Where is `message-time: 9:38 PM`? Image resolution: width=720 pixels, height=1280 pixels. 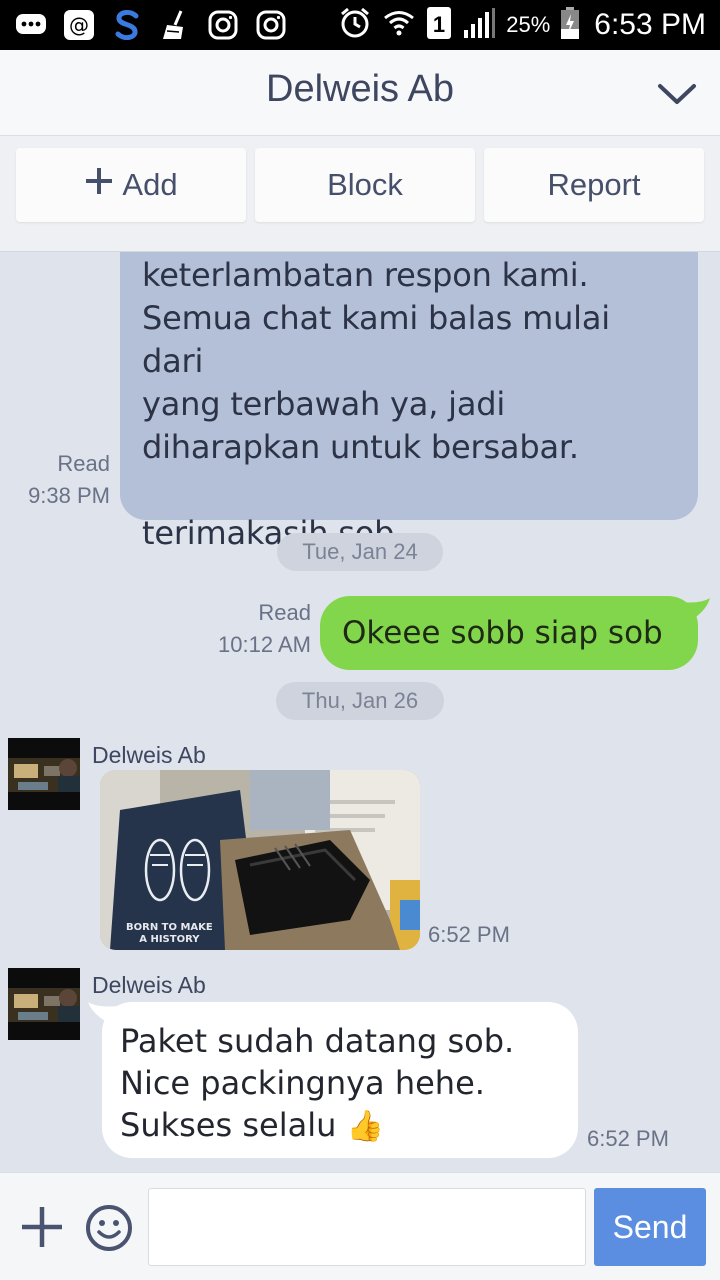
message-time: 9:38 PM is located at coordinates (69, 495).